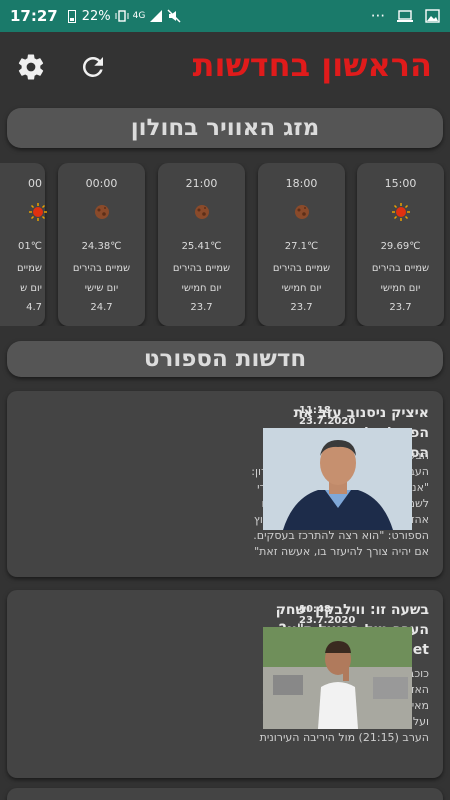 The image size is (450, 800). What do you see at coordinates (312, 65) in the screenshot?
I see `app-title: הראשון בחדשות` at bounding box center [312, 65].